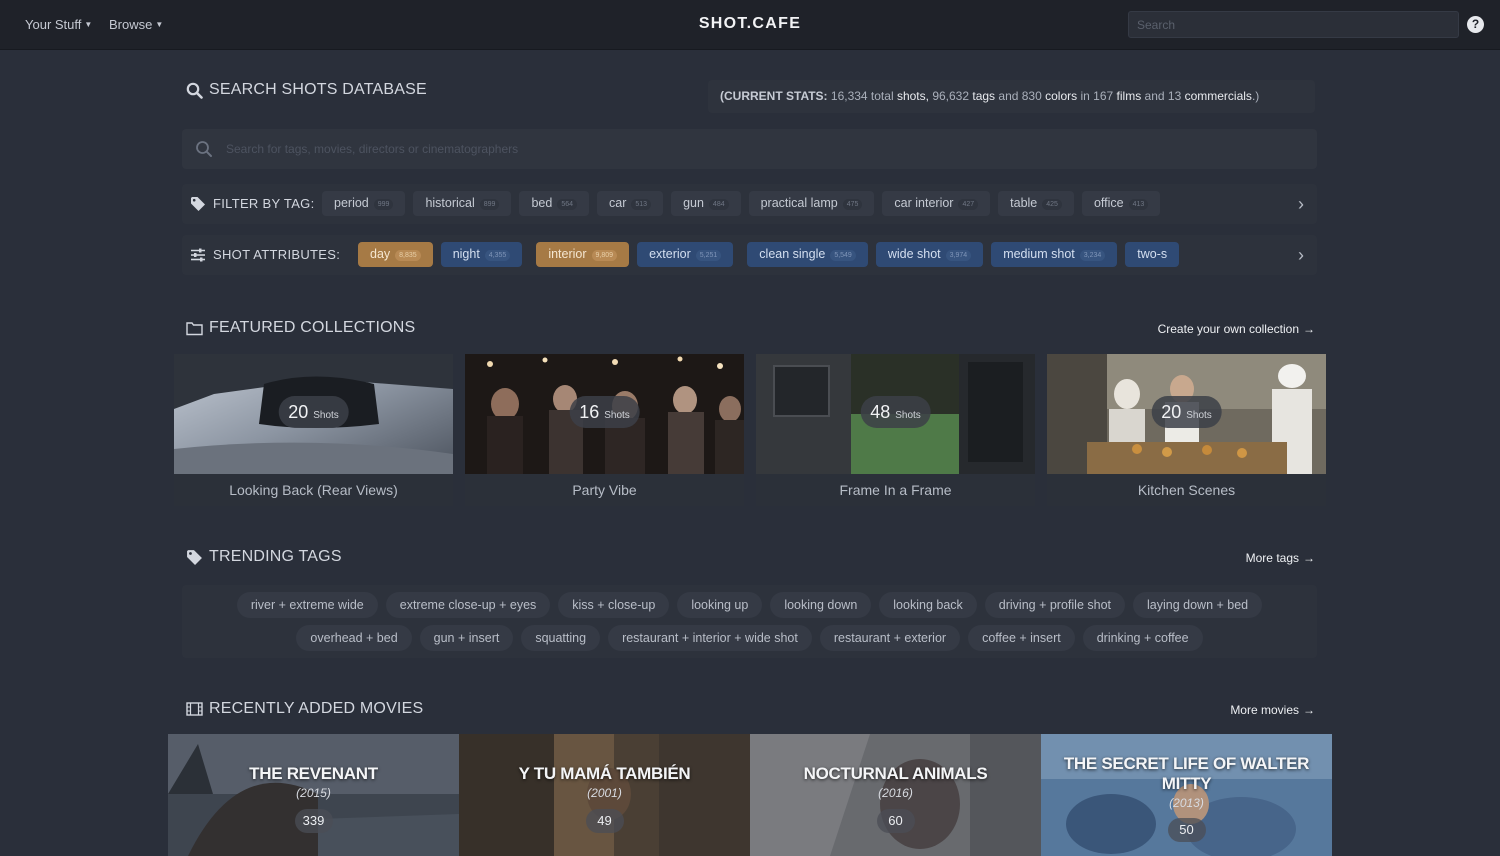 The height and width of the screenshot is (856, 1500). Describe the element at coordinates (306, 90) in the screenshot. I see `search-section-title: SEARCH SHOTS DATABASE` at that location.